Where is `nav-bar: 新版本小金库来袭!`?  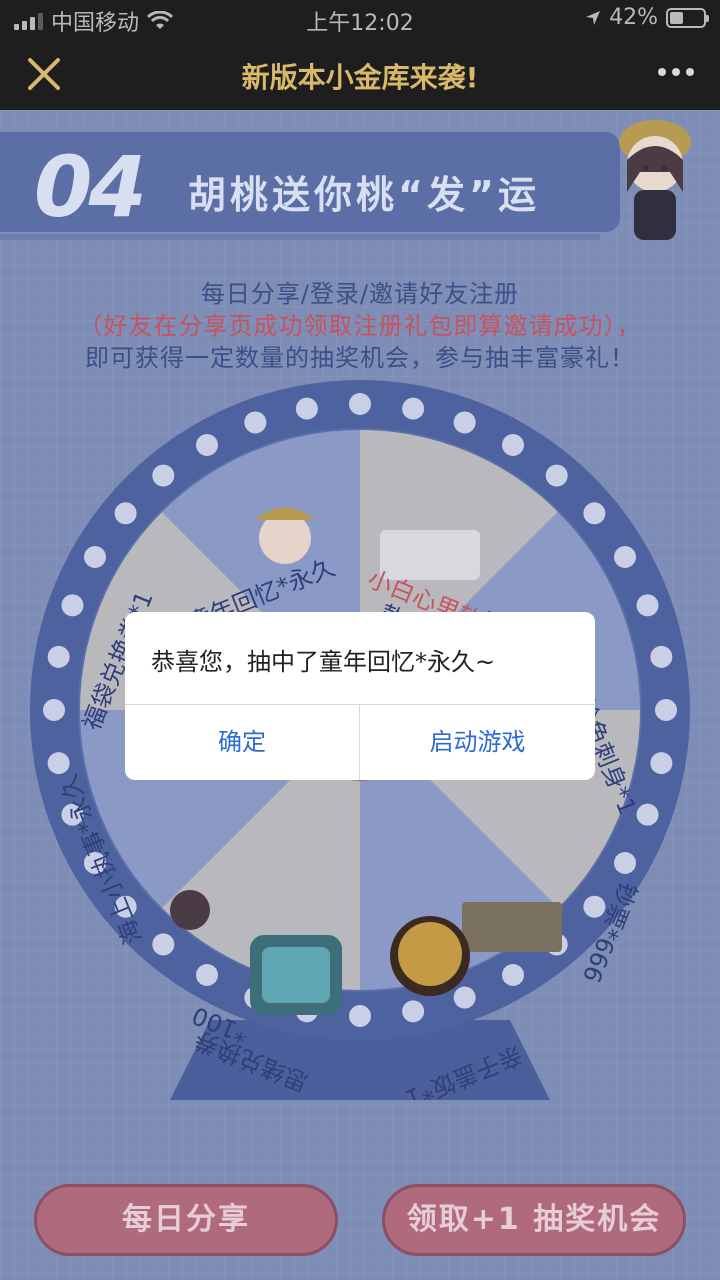 nav-bar: 新版本小金库来袭! is located at coordinates (360, 73).